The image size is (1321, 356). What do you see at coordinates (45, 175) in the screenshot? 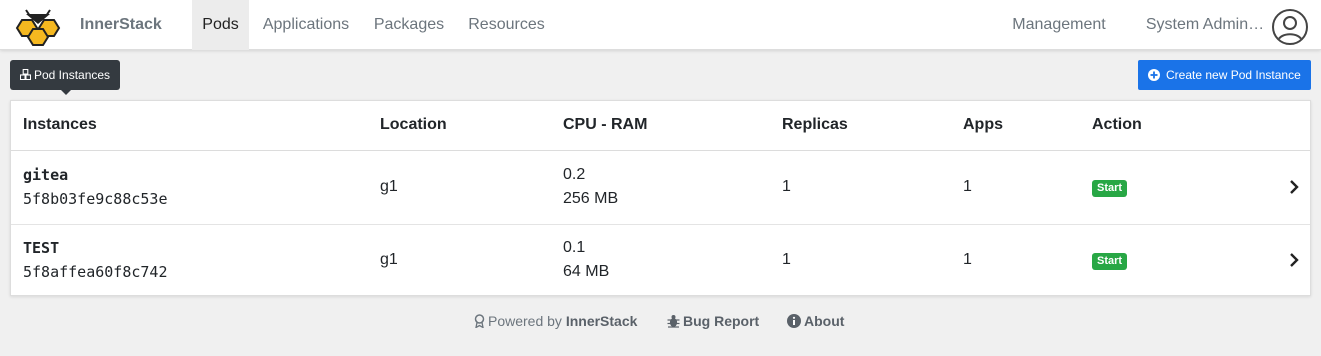
I see `instance-name: gitea` at bounding box center [45, 175].